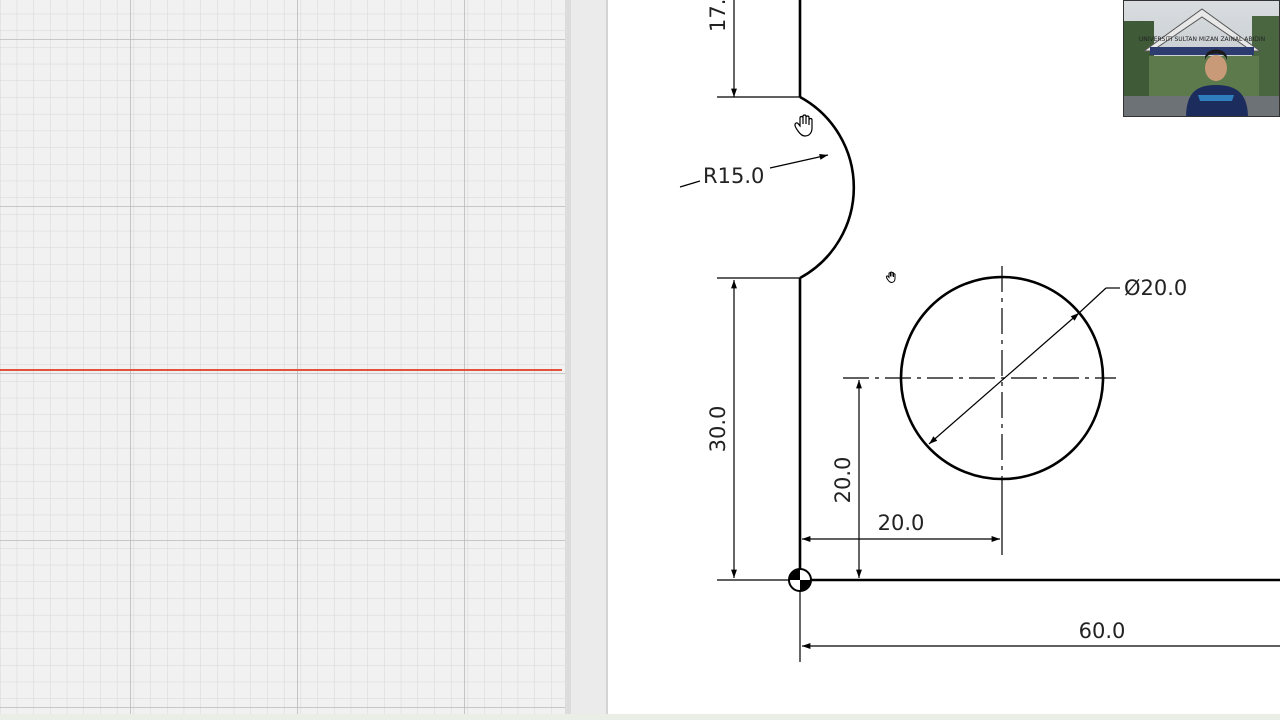  Describe the element at coordinates (800, 580) in the screenshot. I see `origin-marker-icon` at that location.